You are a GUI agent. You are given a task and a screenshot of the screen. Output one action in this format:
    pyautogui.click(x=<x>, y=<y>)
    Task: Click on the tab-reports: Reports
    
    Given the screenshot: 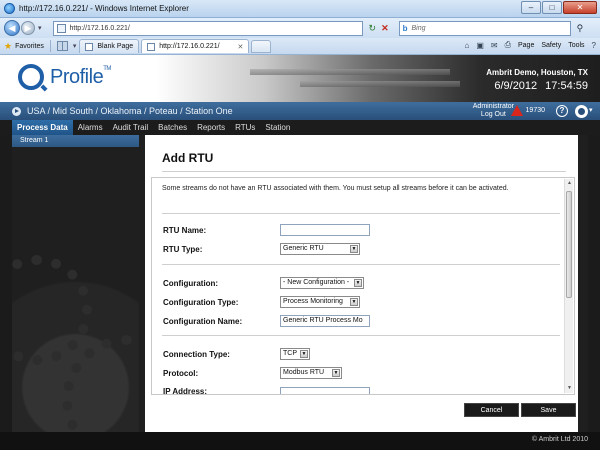 What is the action you would take?
    pyautogui.click(x=211, y=127)
    